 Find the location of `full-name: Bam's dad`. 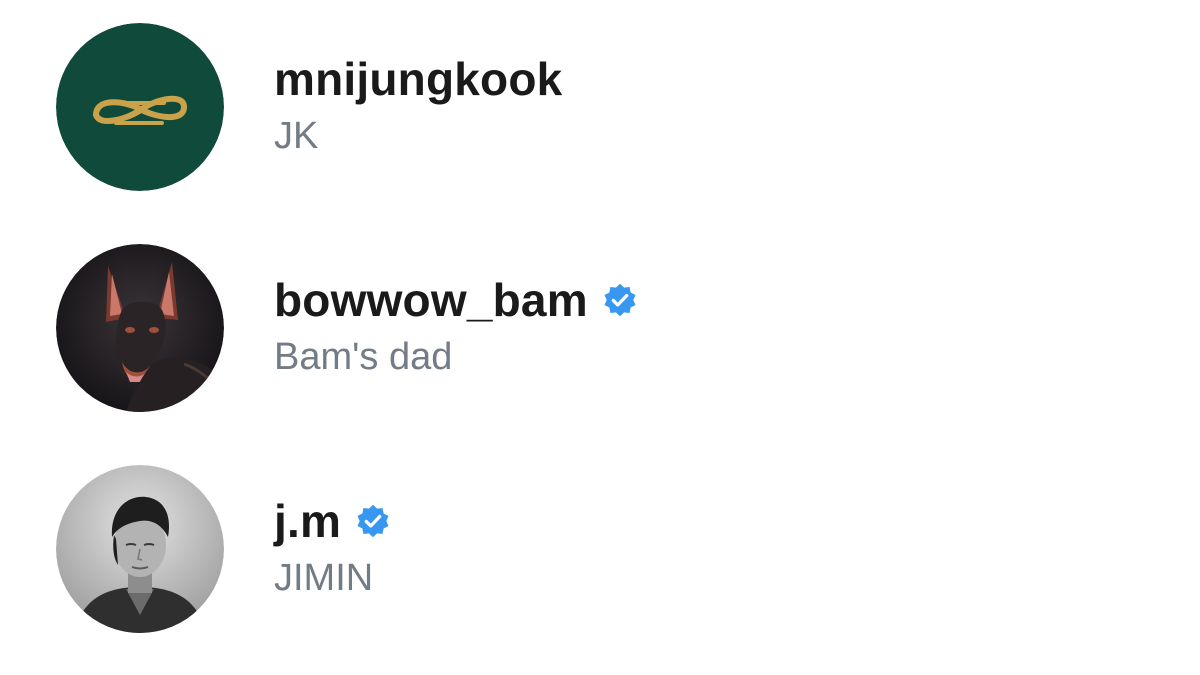

full-name: Bam's dad is located at coordinates (363, 357).